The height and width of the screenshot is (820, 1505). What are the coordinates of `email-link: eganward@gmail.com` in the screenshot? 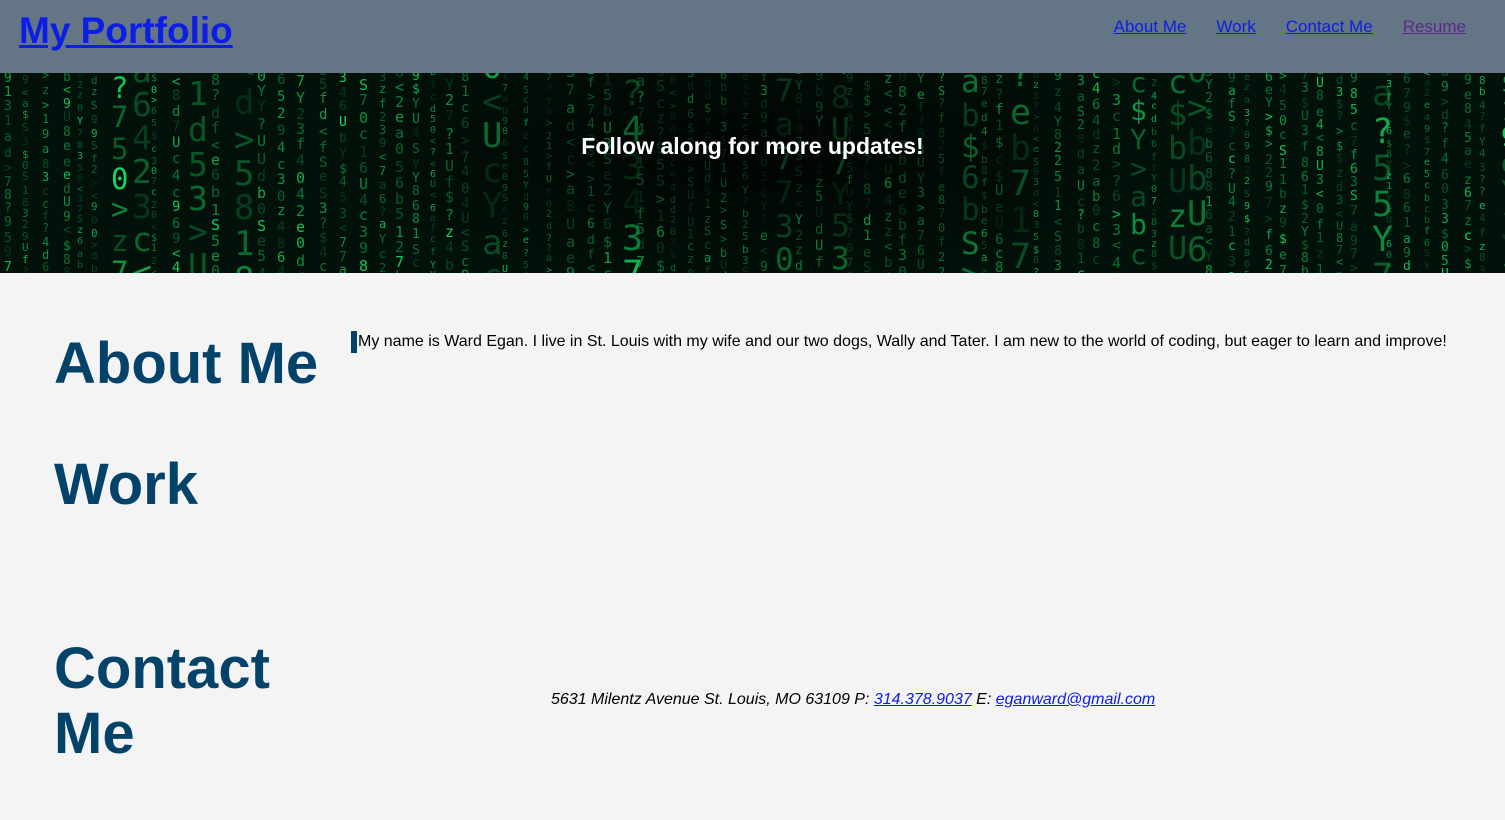 It's located at (1075, 699).